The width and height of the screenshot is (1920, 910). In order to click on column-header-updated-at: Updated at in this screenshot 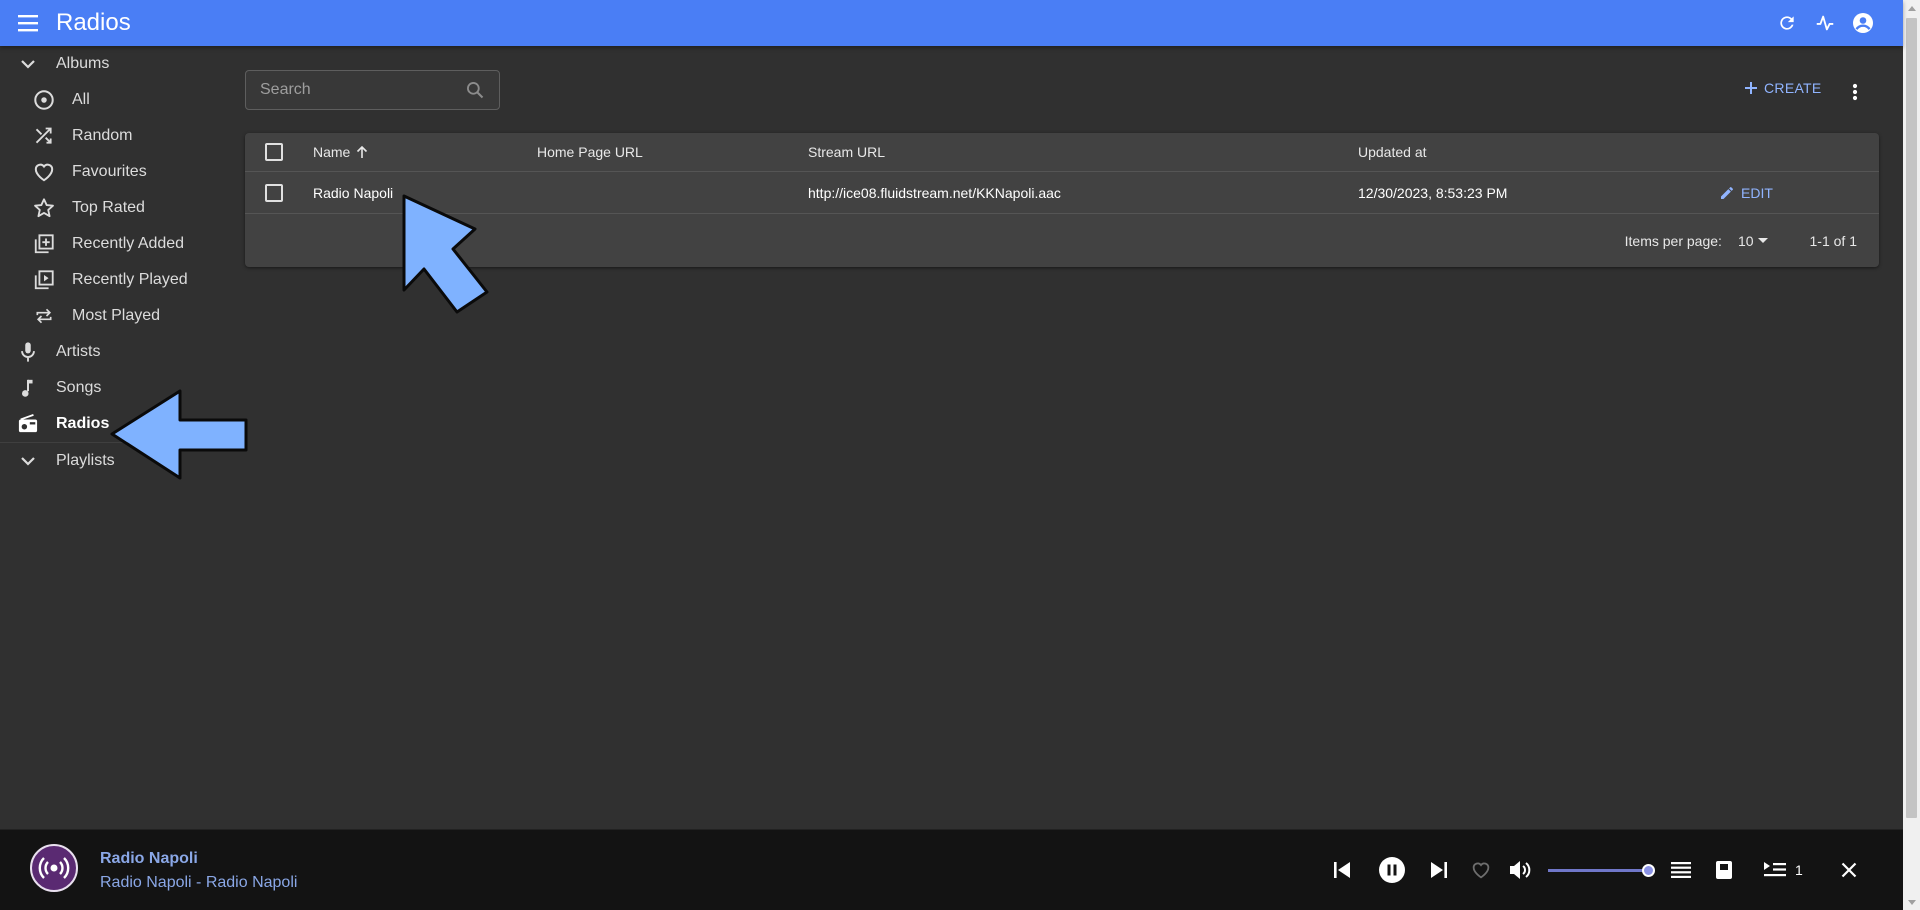, I will do `click(1392, 152)`.